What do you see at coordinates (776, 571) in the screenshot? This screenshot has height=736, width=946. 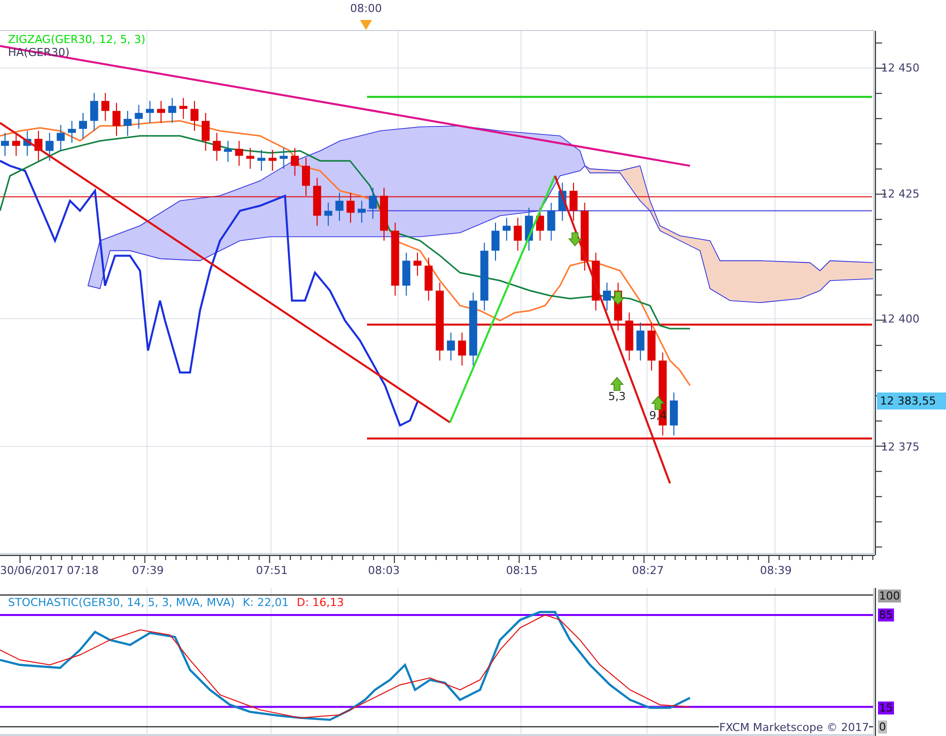 I see `time-label: 08:39` at bounding box center [776, 571].